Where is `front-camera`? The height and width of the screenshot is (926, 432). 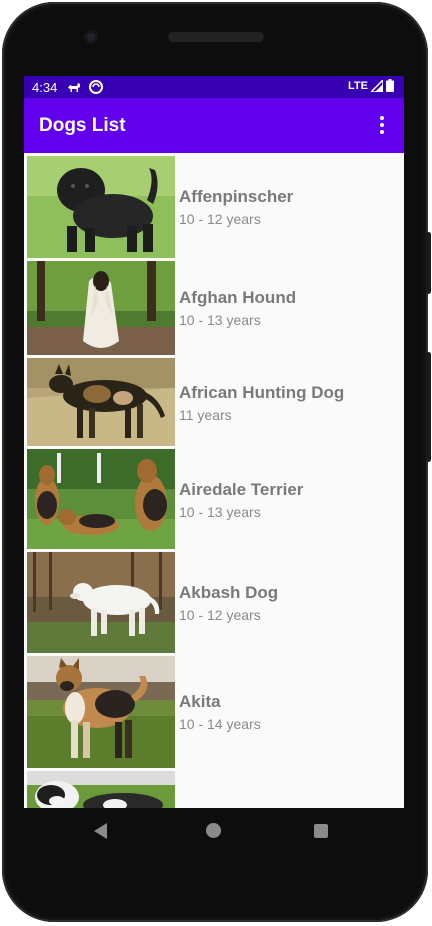 front-camera is located at coordinates (91, 37).